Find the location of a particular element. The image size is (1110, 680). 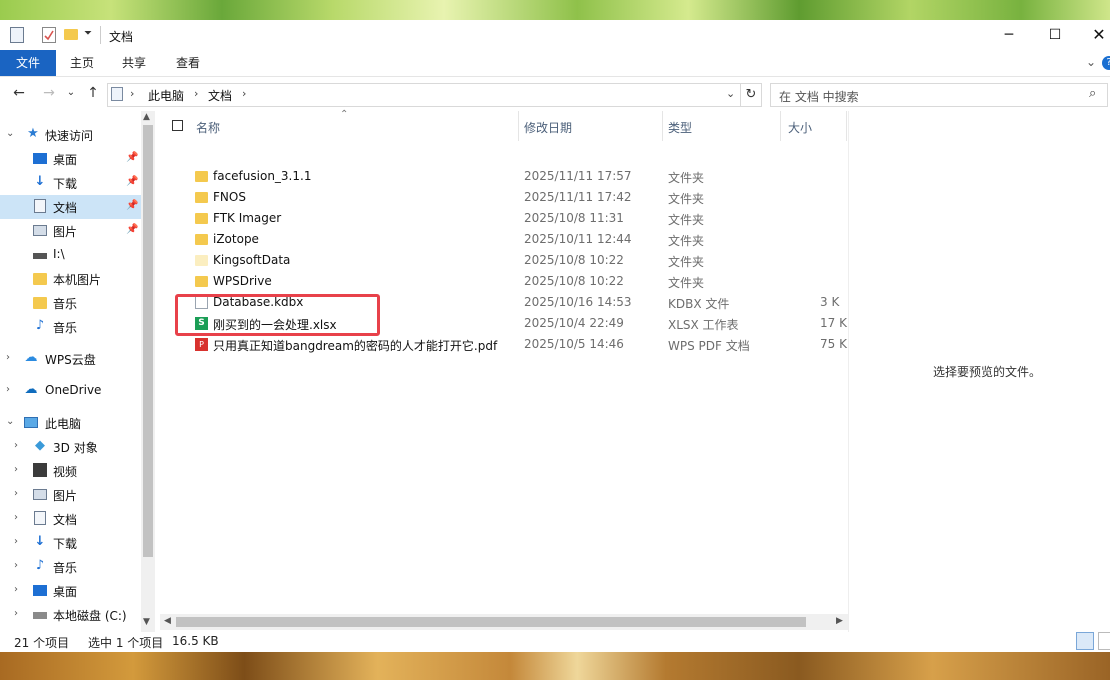

scroll-up-icon: ▲ is located at coordinates (146, 117).